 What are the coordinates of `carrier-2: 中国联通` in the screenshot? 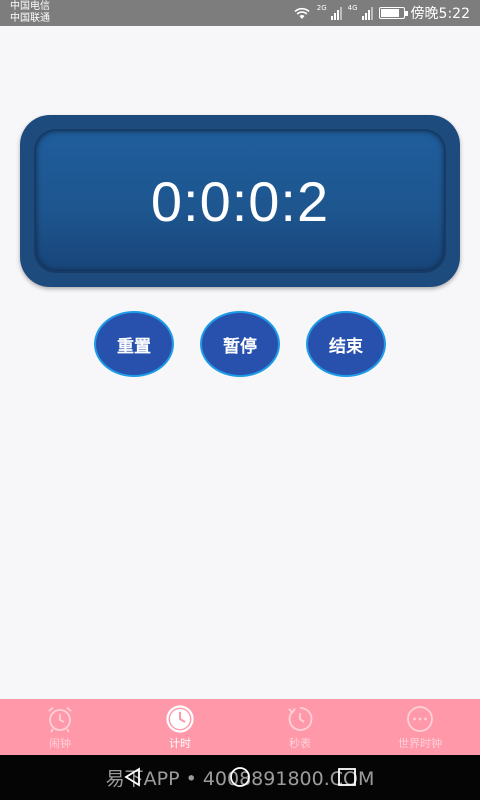 It's located at (30, 18).